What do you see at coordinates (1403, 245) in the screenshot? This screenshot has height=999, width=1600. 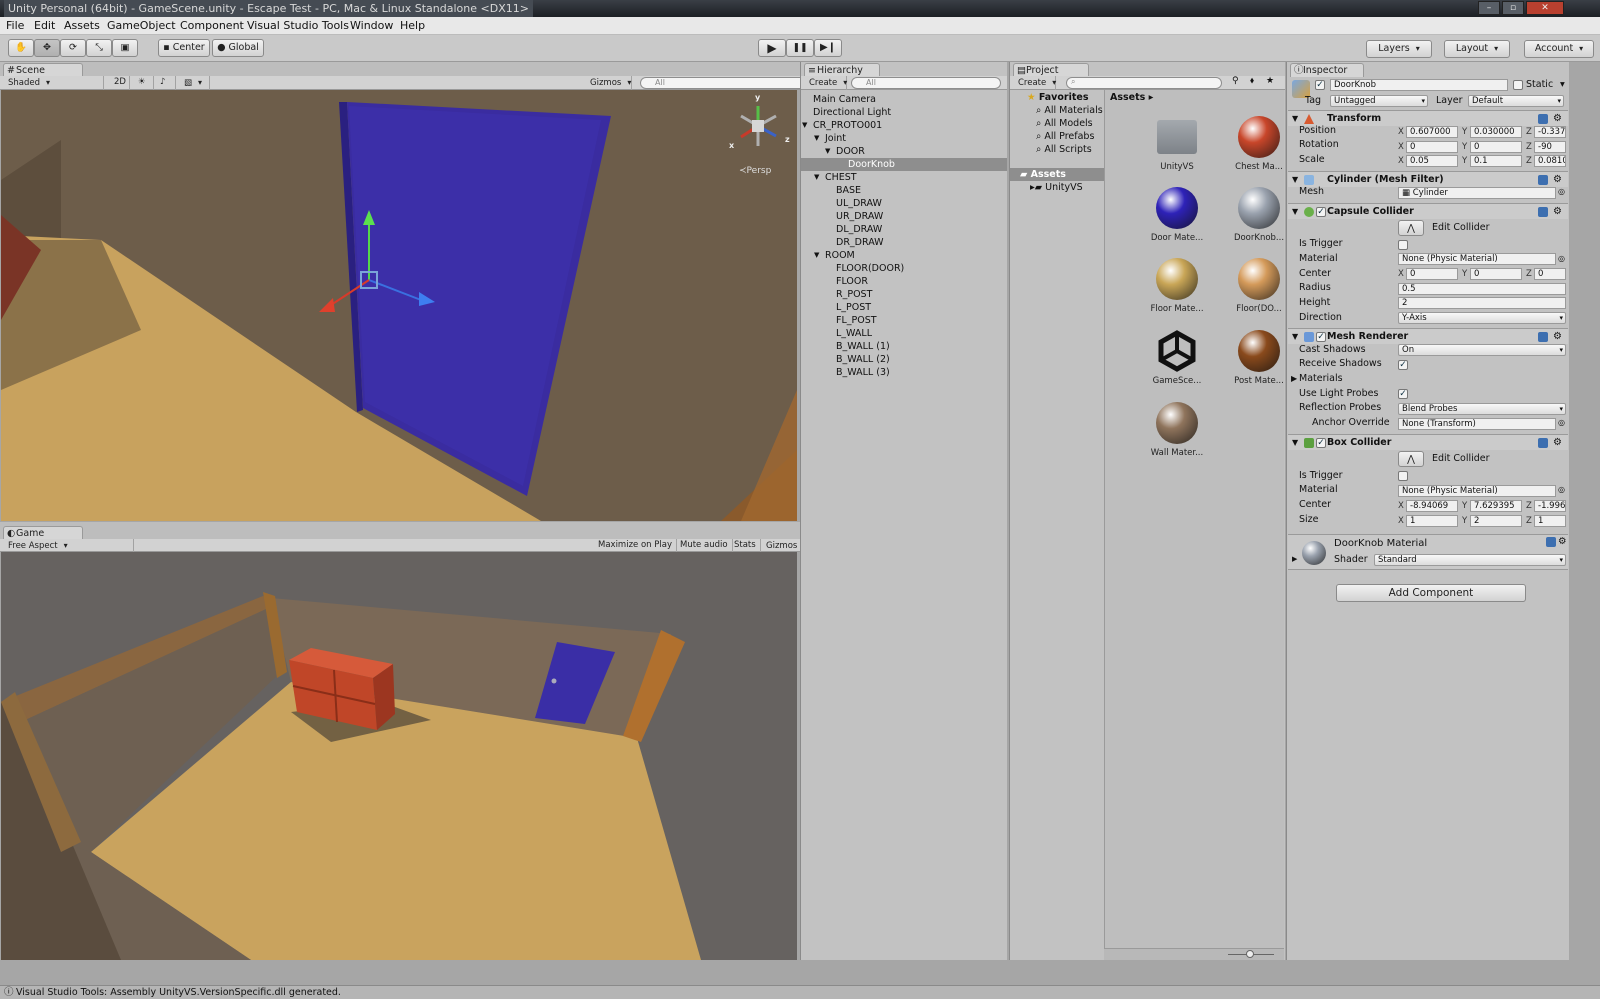 I see `capsule-is-trigger-checkbox` at bounding box center [1403, 245].